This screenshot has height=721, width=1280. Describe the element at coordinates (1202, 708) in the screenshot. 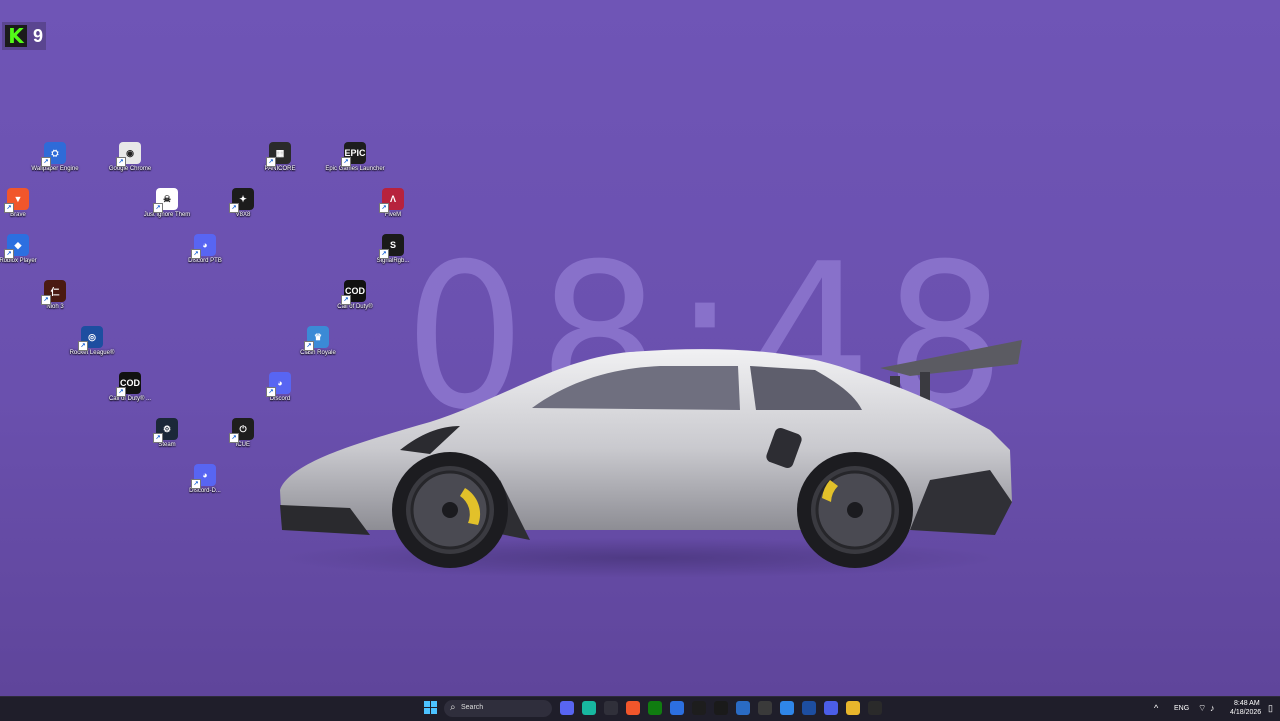

I see `wifi-icon: ⌔` at that location.